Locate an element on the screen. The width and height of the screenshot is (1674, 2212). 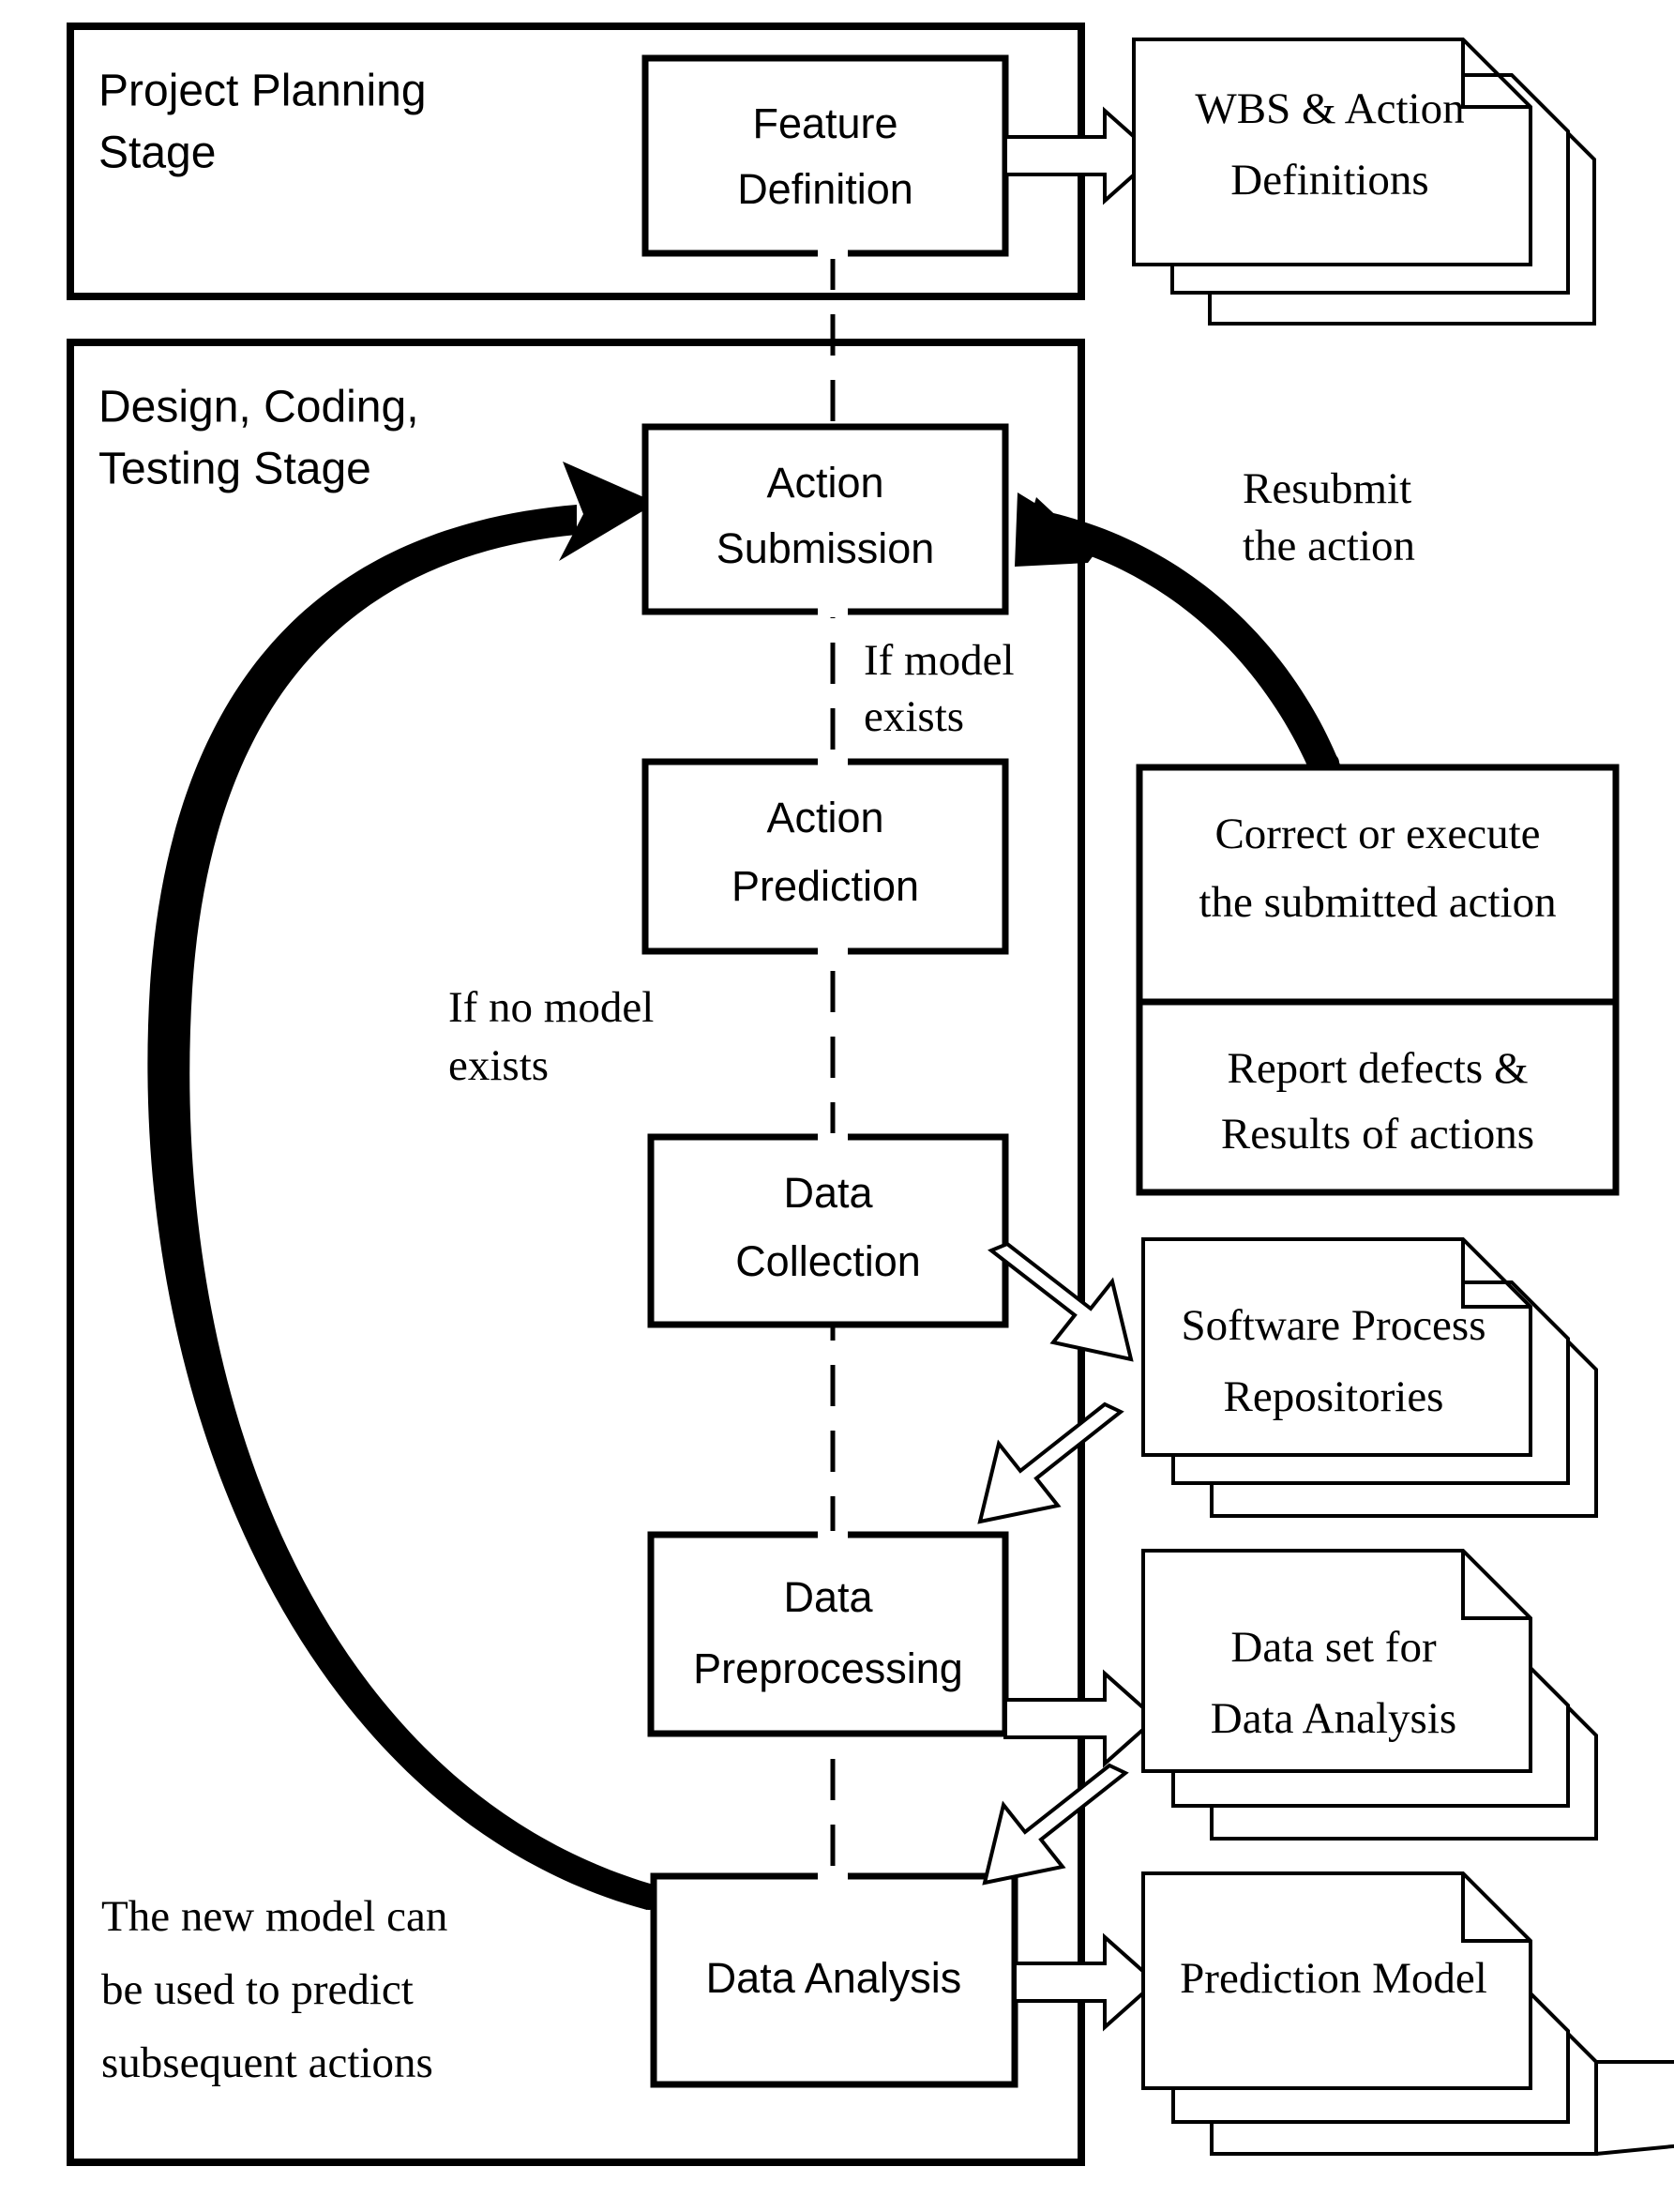
data-collection-line2: Collection is located at coordinates (828, 1261).